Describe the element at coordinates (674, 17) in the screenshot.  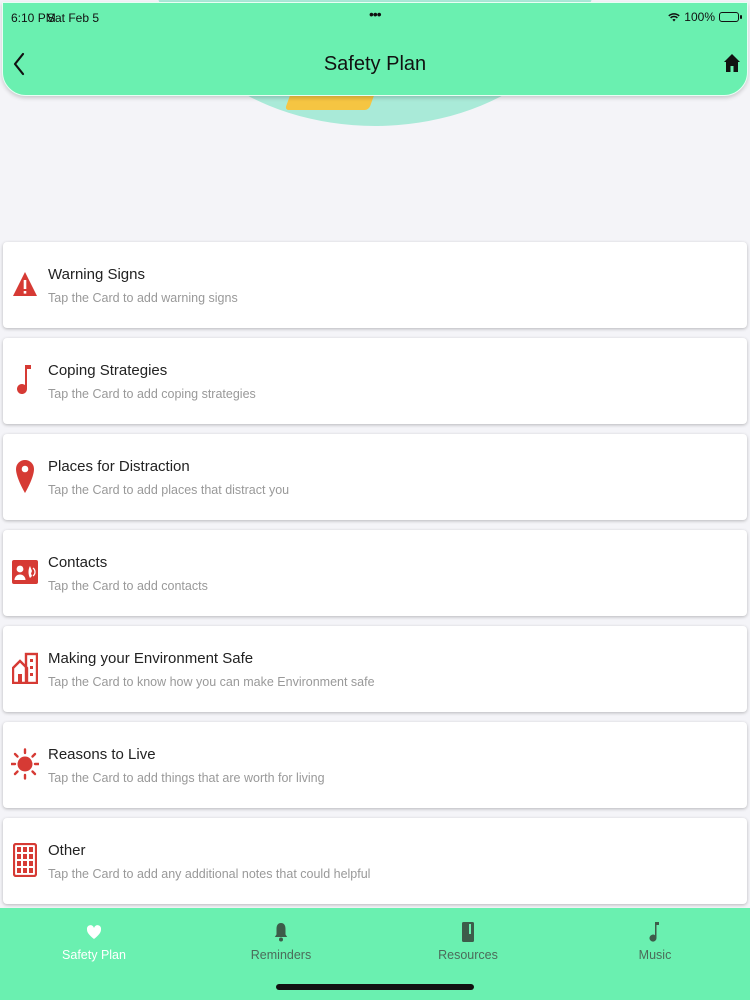
I see `wifi-icon` at that location.